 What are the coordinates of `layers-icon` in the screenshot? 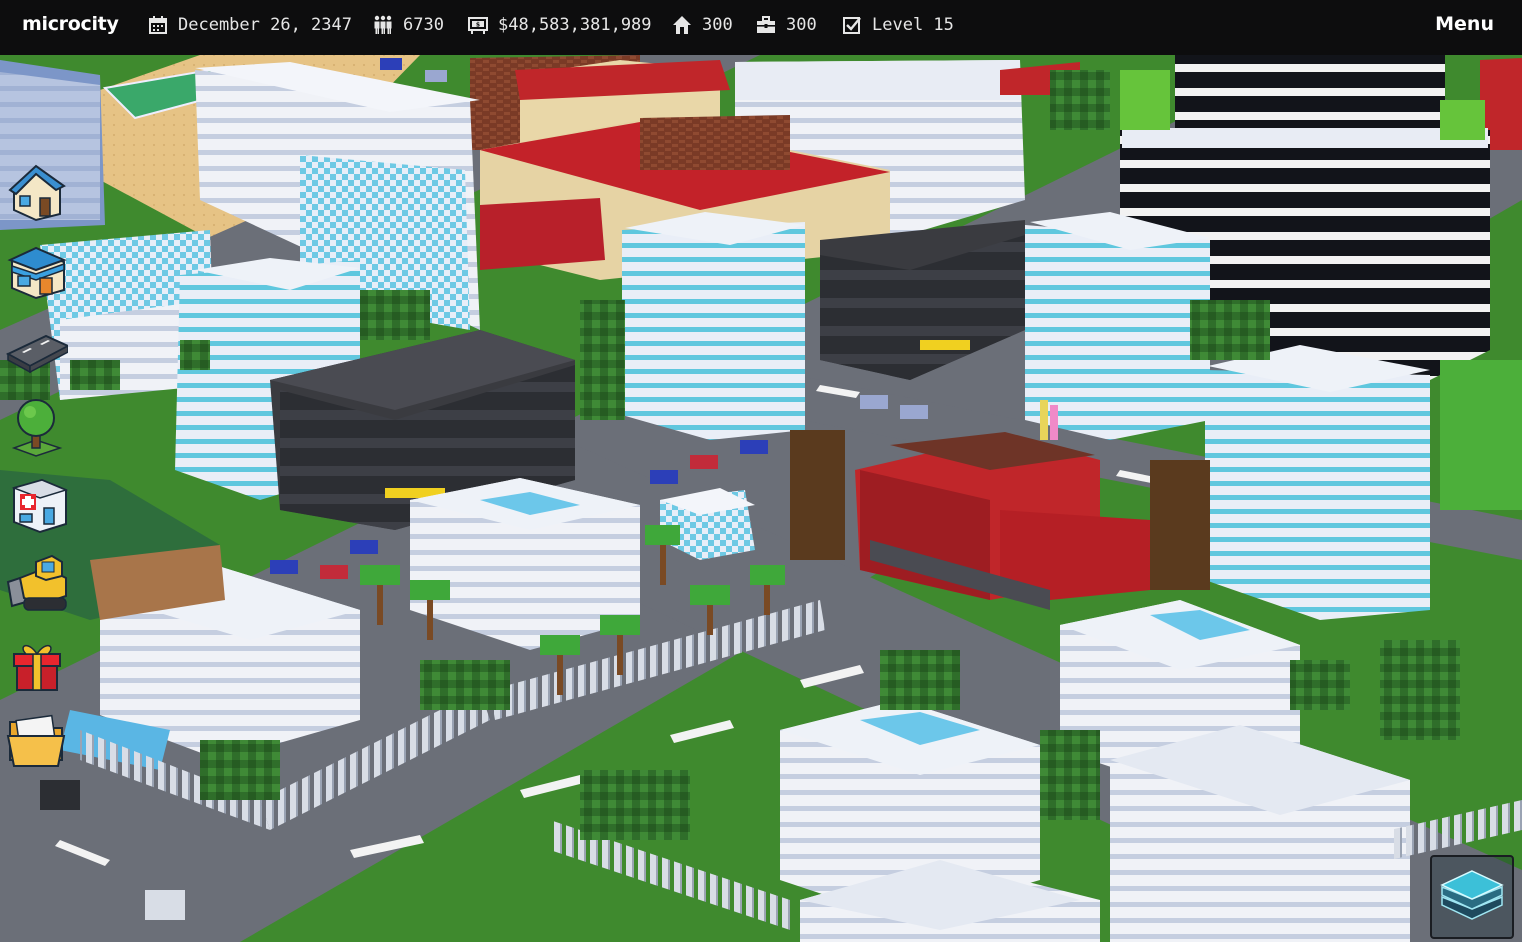 It's located at (1472, 895).